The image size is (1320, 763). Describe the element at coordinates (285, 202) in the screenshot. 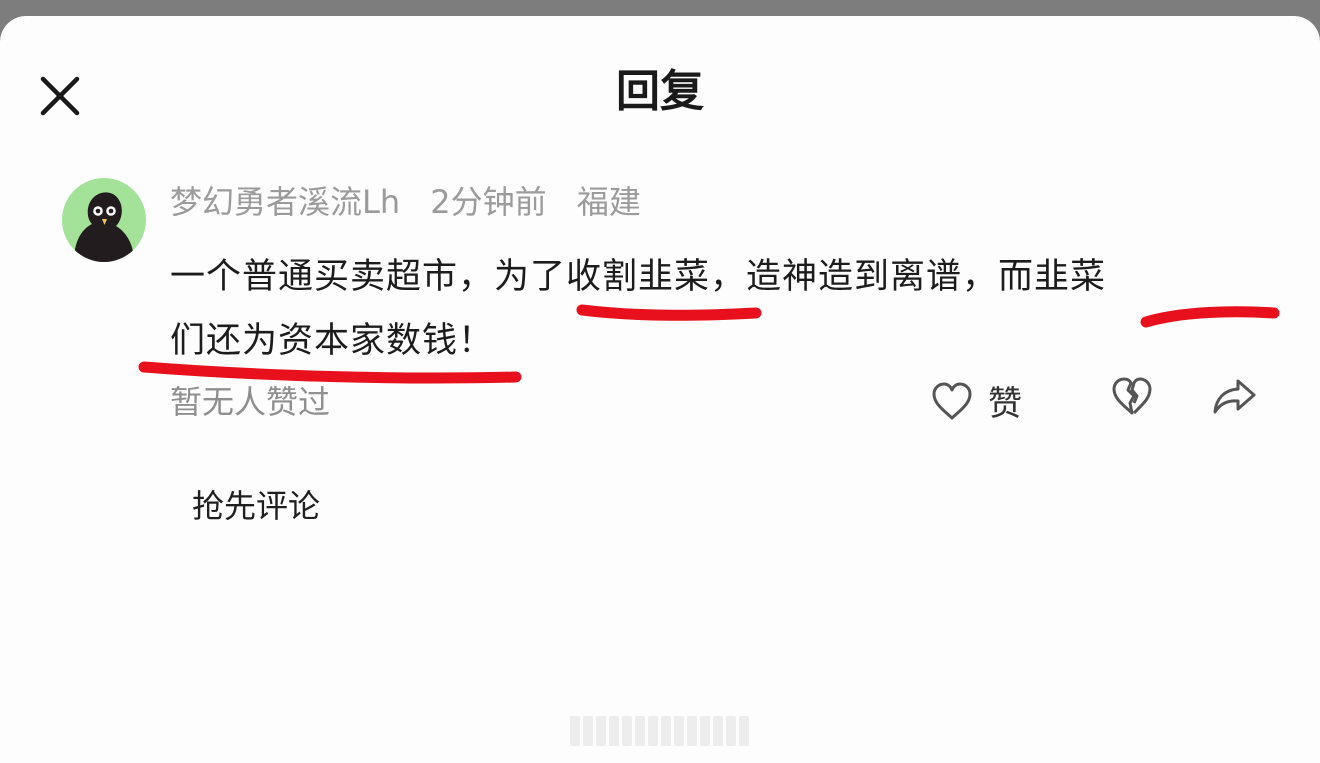

I see `author-name: 梦幻勇者溪流Lh` at that location.